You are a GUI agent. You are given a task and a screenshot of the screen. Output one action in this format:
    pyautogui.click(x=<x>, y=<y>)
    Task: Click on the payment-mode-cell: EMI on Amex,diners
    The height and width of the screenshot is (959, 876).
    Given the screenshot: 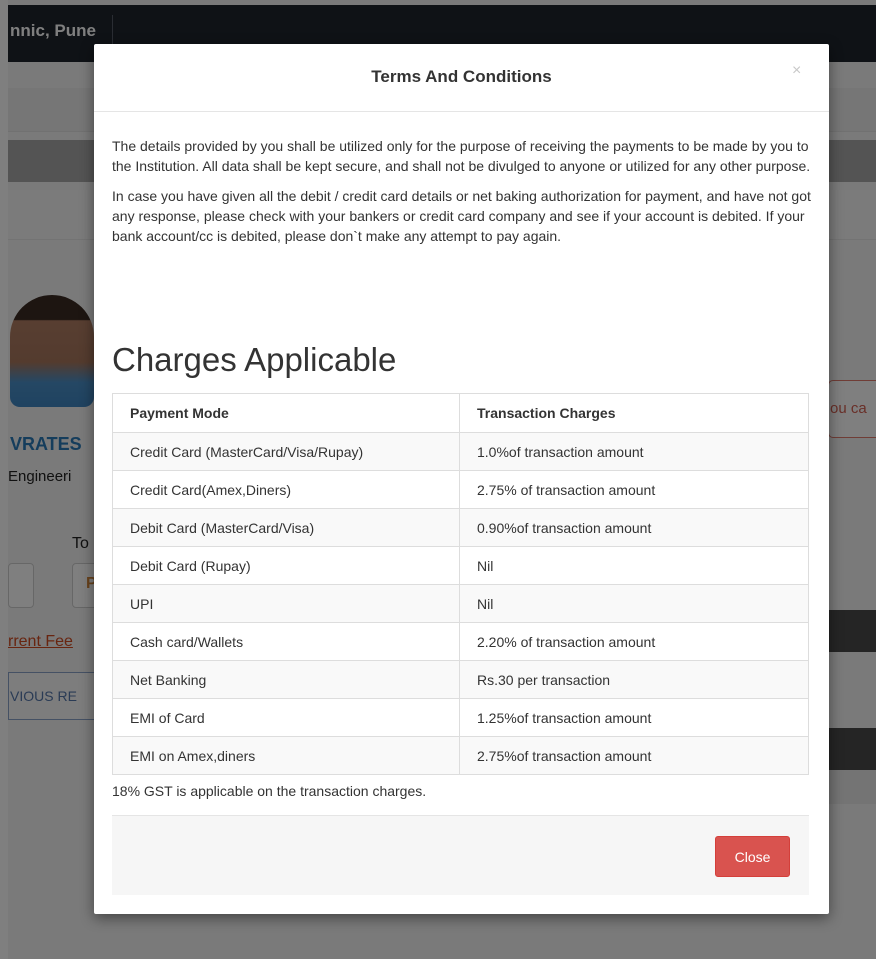 What is the action you would take?
    pyautogui.click(x=286, y=755)
    